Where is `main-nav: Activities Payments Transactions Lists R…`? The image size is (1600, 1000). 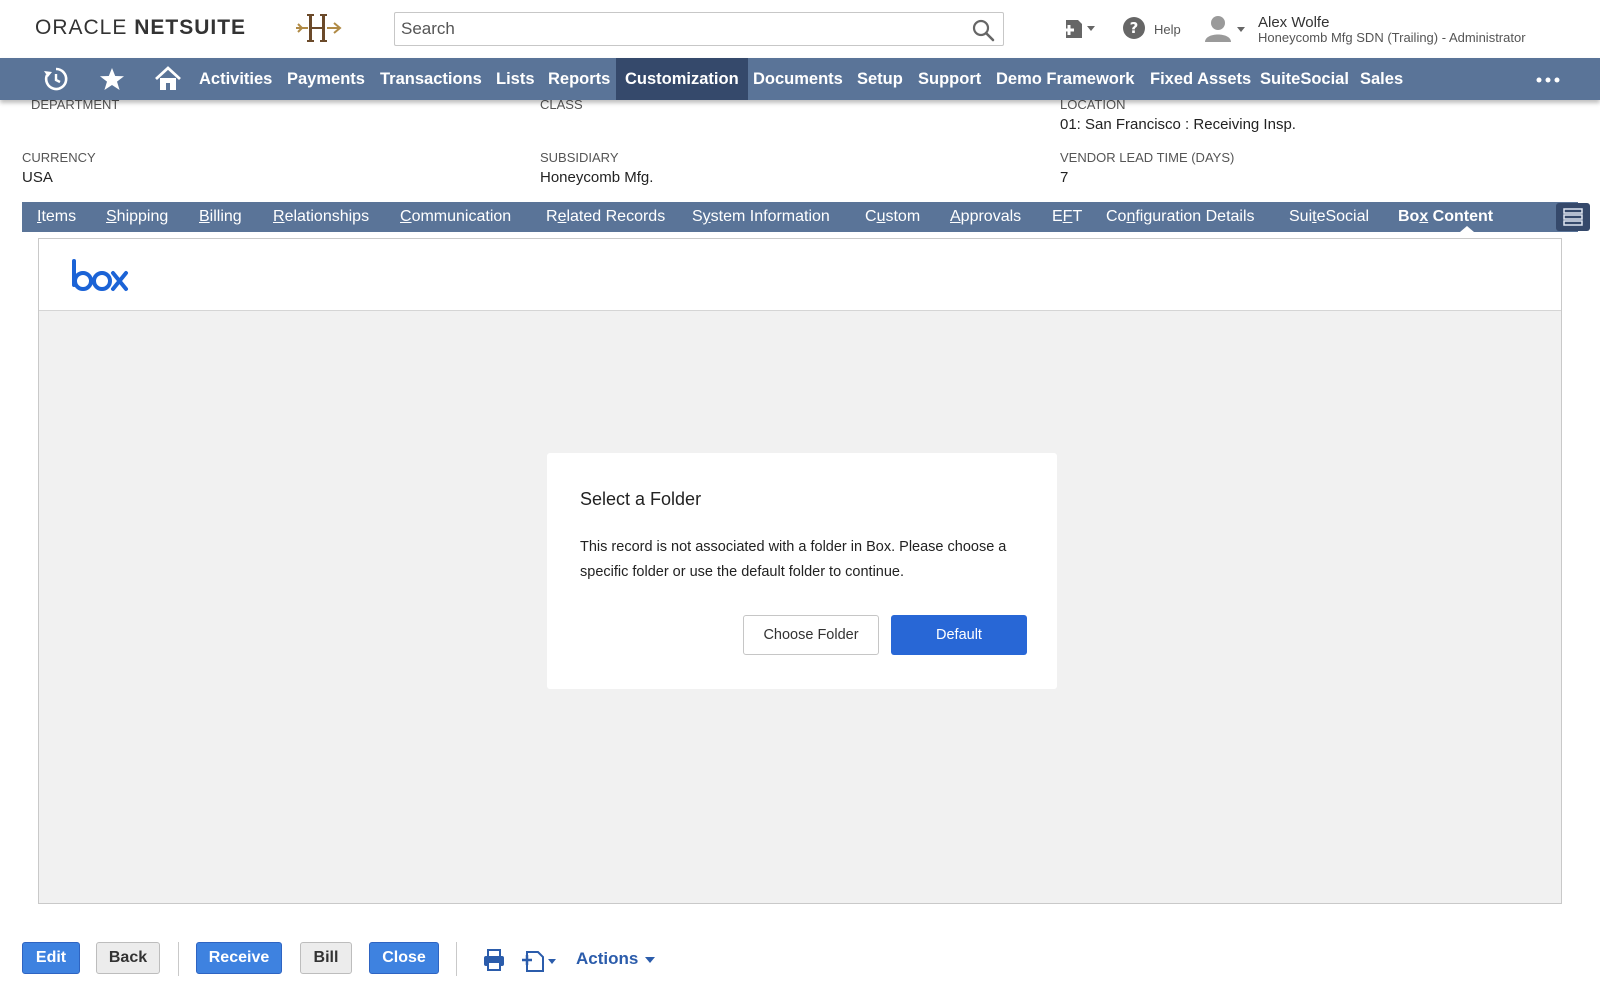 main-nav: Activities Payments Transactions Lists R… is located at coordinates (800, 79).